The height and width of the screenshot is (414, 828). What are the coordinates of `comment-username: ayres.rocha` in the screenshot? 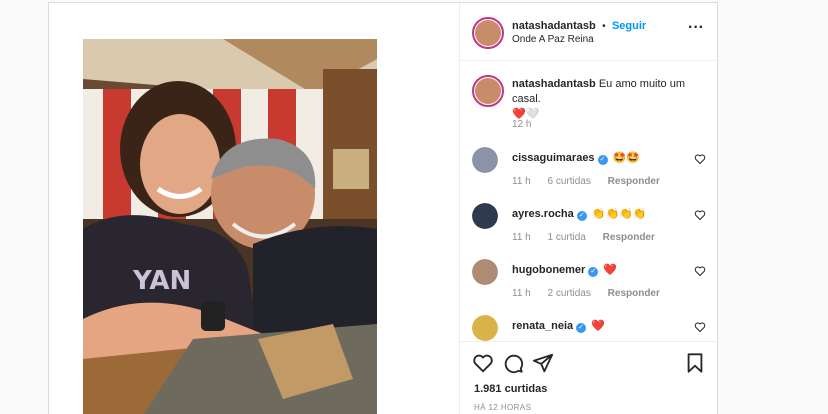 It's located at (543, 214).